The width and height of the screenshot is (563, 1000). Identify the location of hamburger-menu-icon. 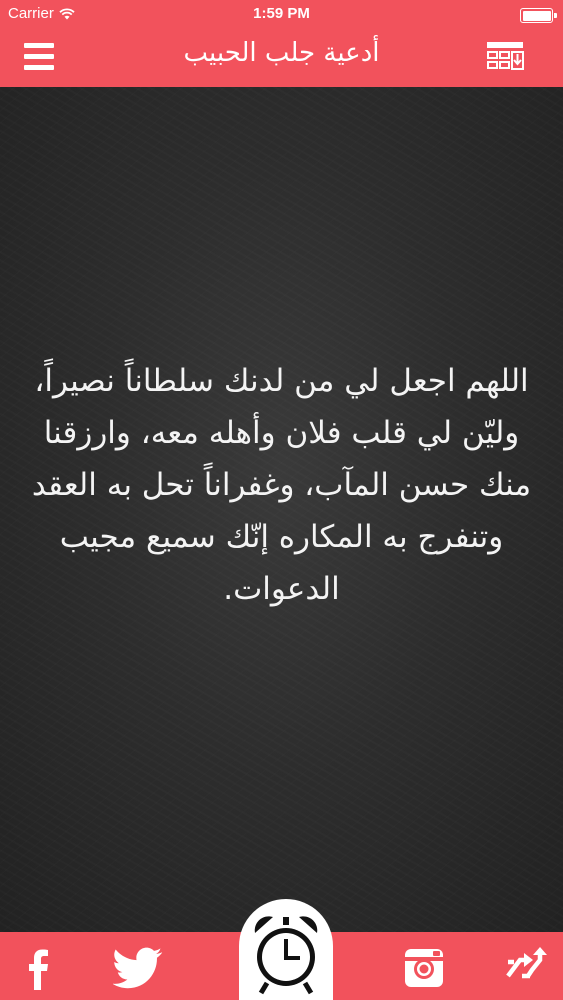
(39, 45).